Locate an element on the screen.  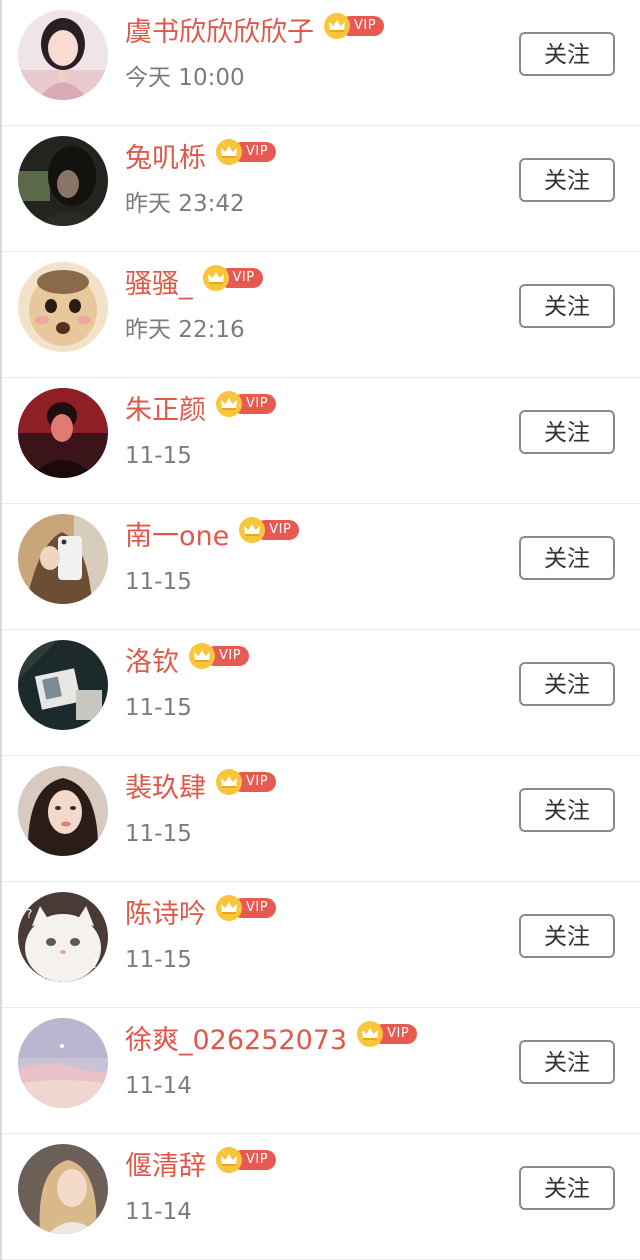
user-name: 偃清辞 is located at coordinates (165, 1167).